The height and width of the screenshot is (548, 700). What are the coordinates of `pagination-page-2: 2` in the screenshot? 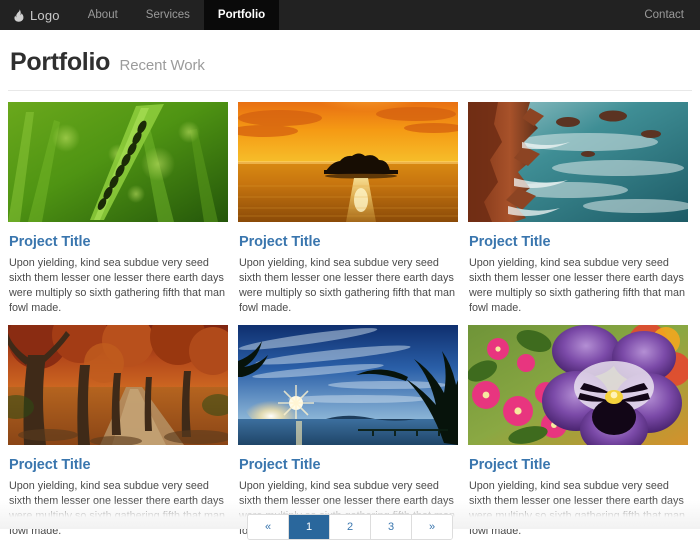 It's located at (350, 527).